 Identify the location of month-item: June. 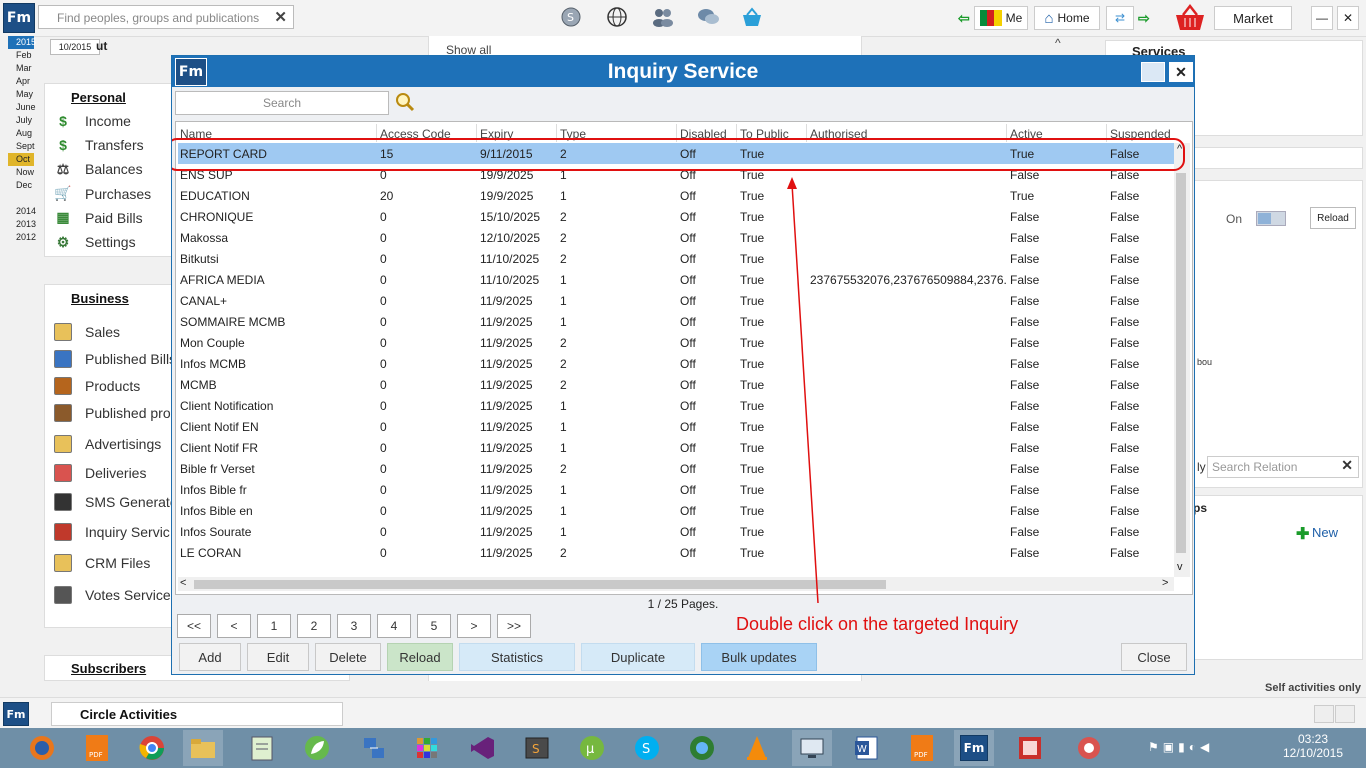
(22, 107).